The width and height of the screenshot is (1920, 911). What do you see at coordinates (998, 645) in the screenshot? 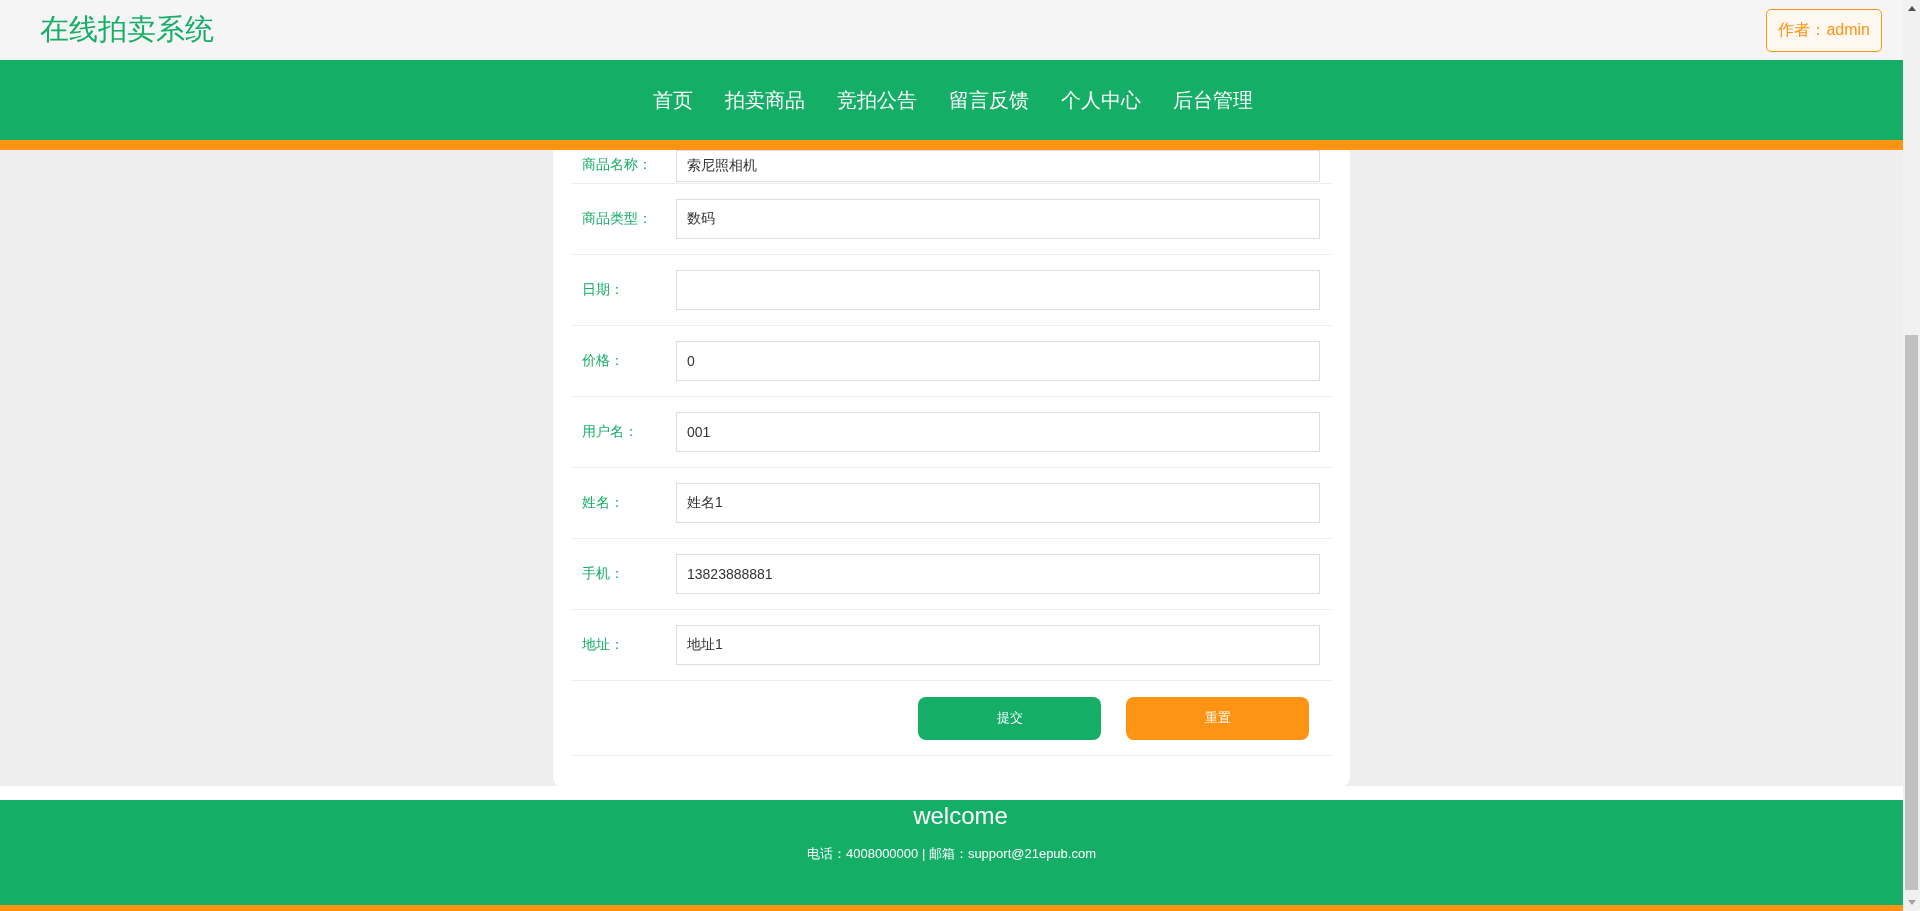
I see `input-field: 地址1` at bounding box center [998, 645].